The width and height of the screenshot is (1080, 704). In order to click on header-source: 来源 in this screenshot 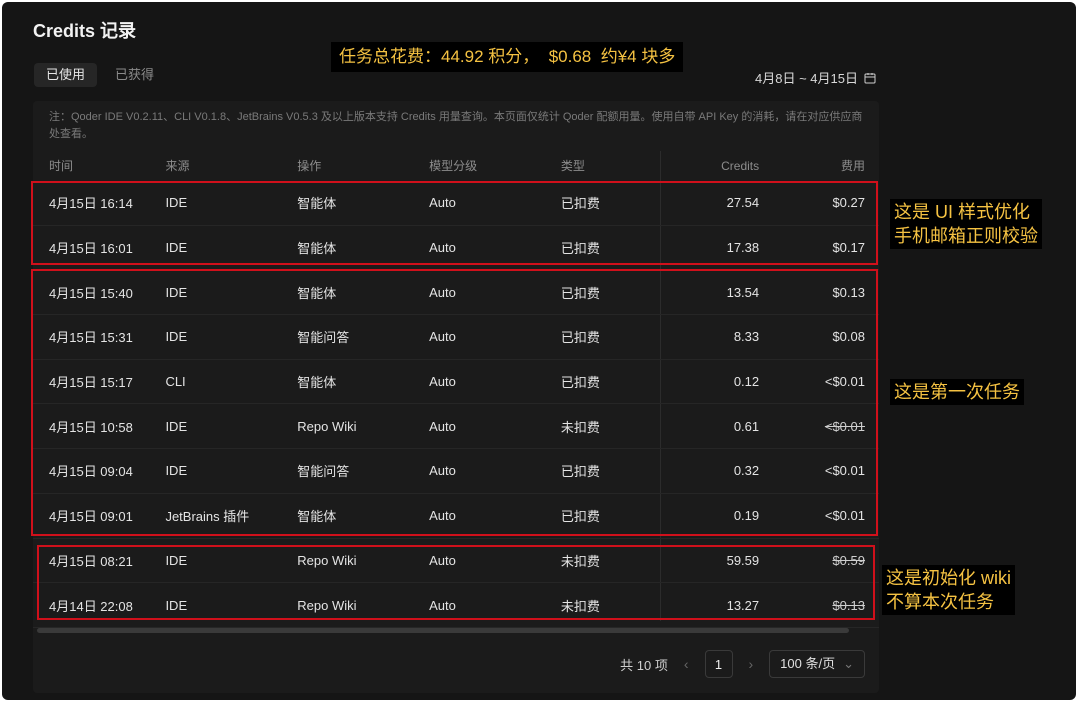, I will do `click(177, 166)`.